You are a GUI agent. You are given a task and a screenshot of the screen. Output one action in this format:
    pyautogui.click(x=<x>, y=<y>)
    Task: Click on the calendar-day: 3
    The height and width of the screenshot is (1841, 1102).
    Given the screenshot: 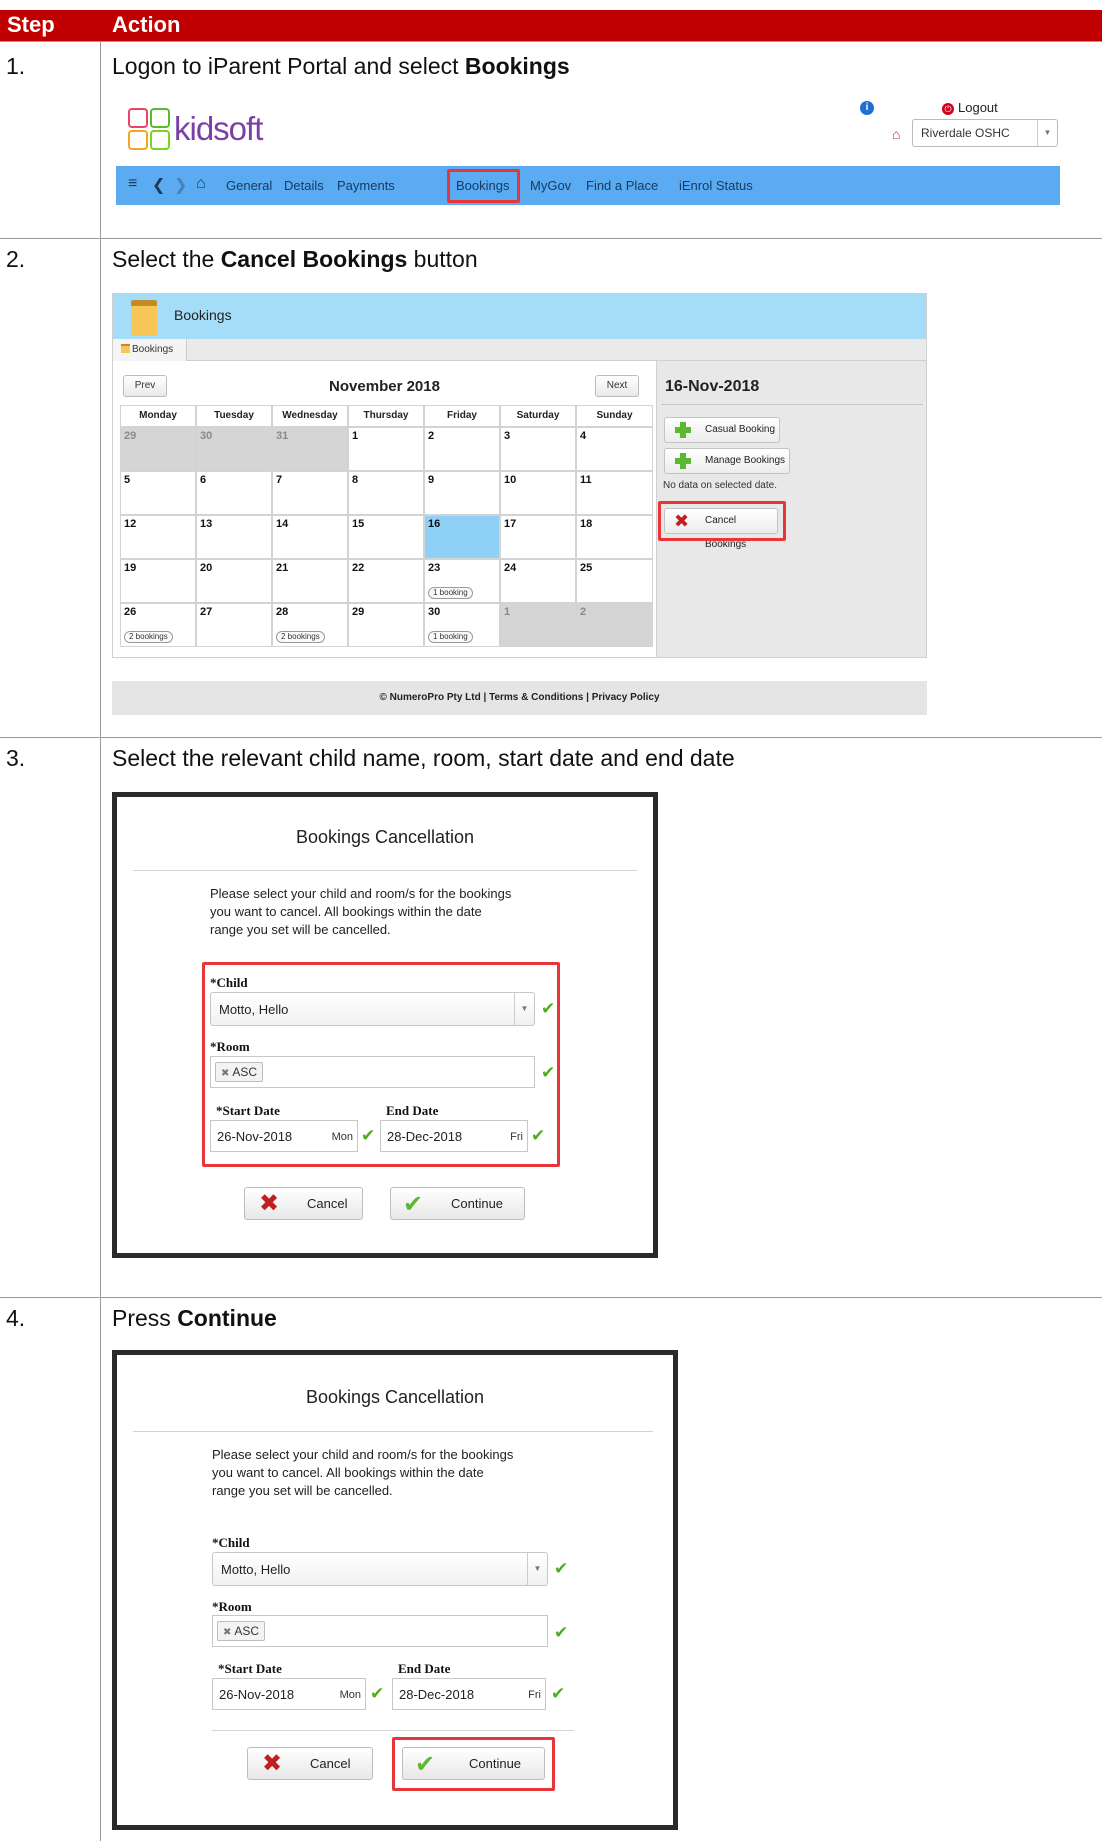 What is the action you would take?
    pyautogui.click(x=538, y=449)
    